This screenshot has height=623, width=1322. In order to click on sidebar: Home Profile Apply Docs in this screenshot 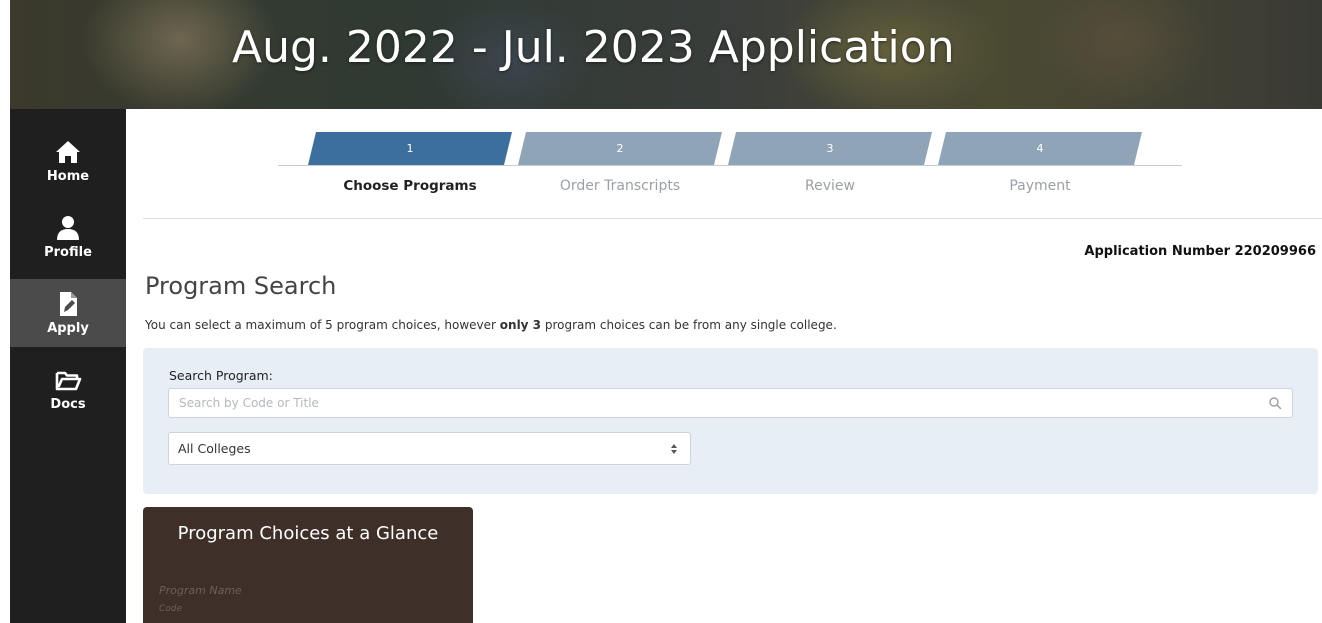, I will do `click(68, 366)`.